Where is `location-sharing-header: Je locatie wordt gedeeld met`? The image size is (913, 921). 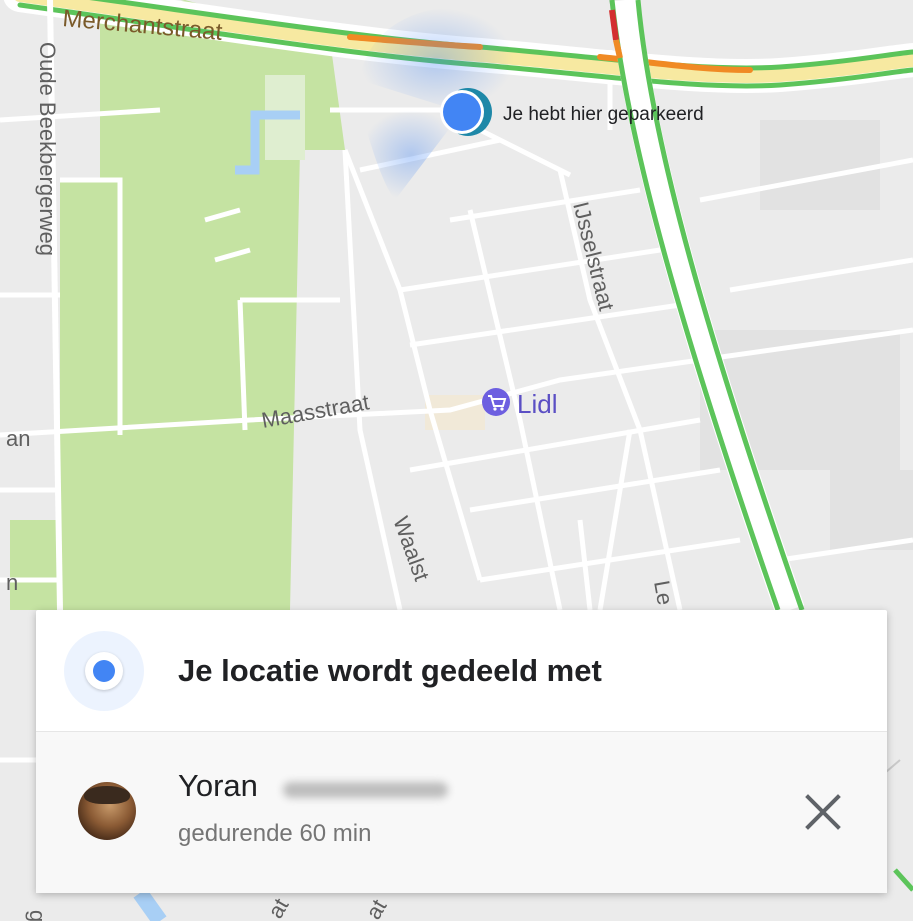
location-sharing-header: Je locatie wordt gedeeld met is located at coordinates (461, 671).